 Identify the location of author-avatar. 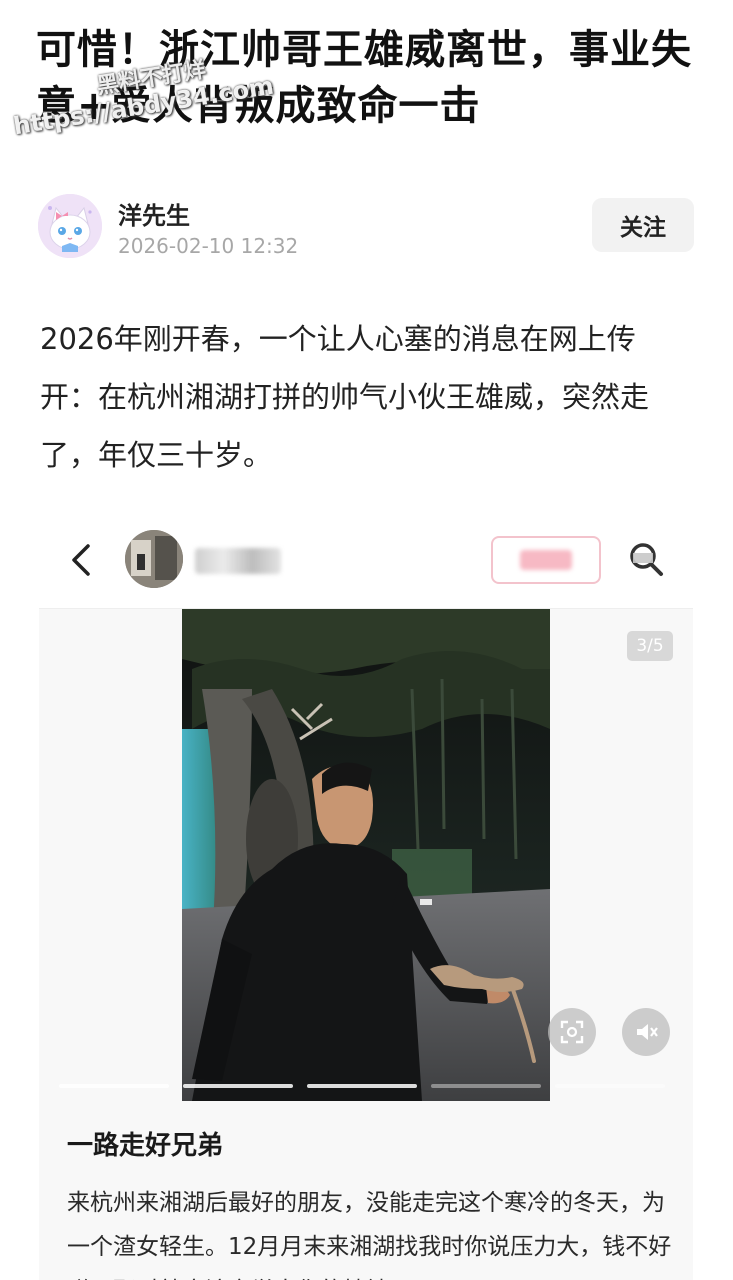
(70, 226).